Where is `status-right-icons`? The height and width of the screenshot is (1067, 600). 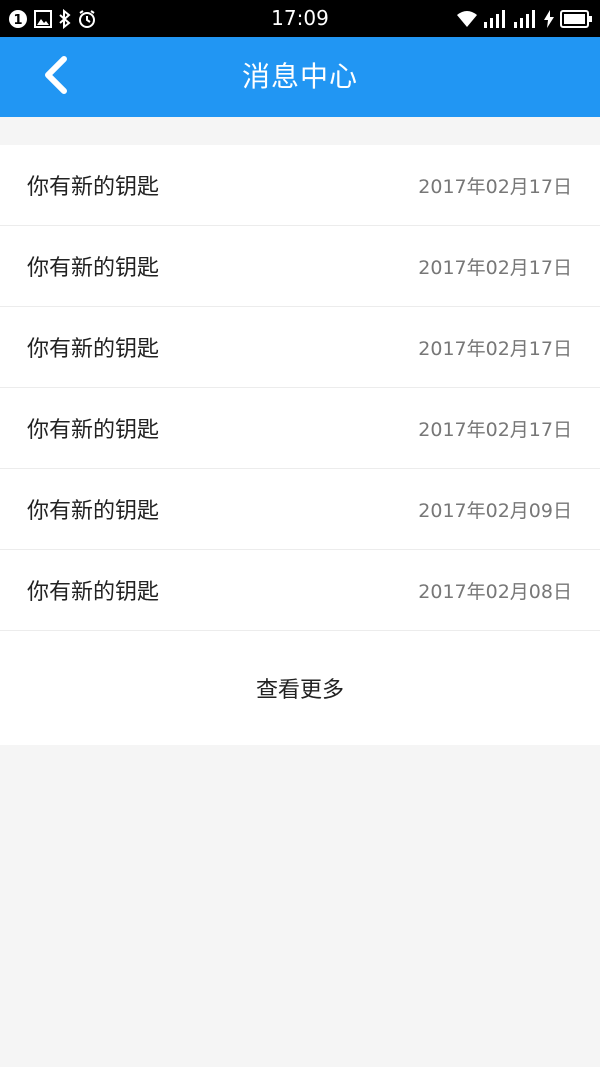
status-right-icons is located at coordinates (524, 19).